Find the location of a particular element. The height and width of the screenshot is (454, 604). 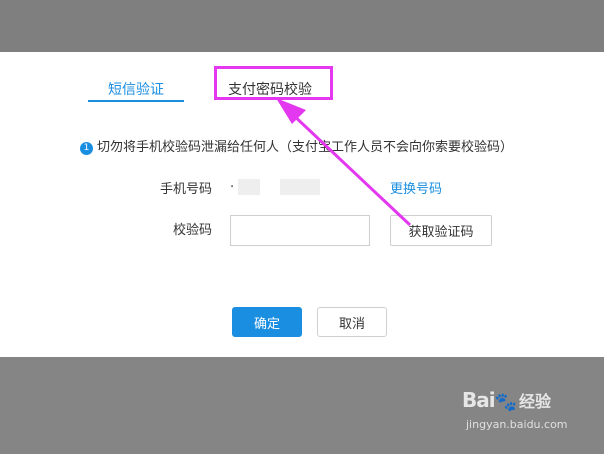

active-tab-underline is located at coordinates (136, 101).